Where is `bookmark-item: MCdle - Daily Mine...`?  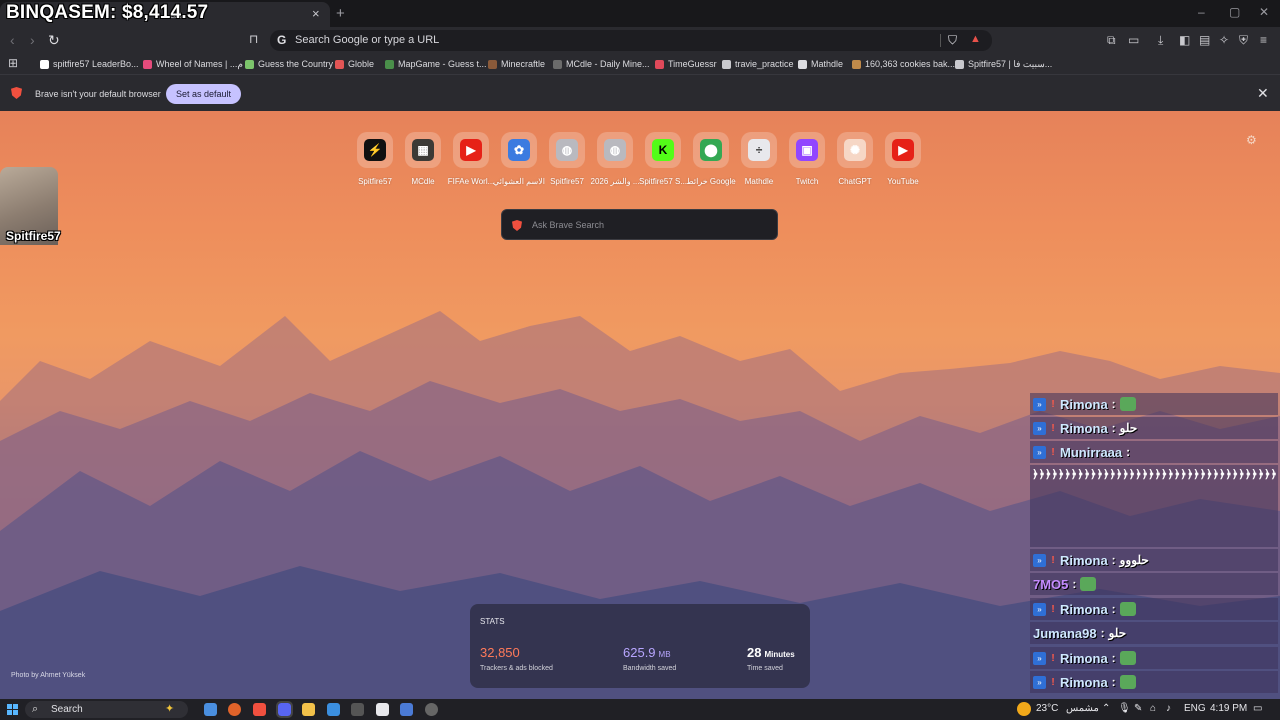 bookmark-item: MCdle - Daily Mine... is located at coordinates (601, 64).